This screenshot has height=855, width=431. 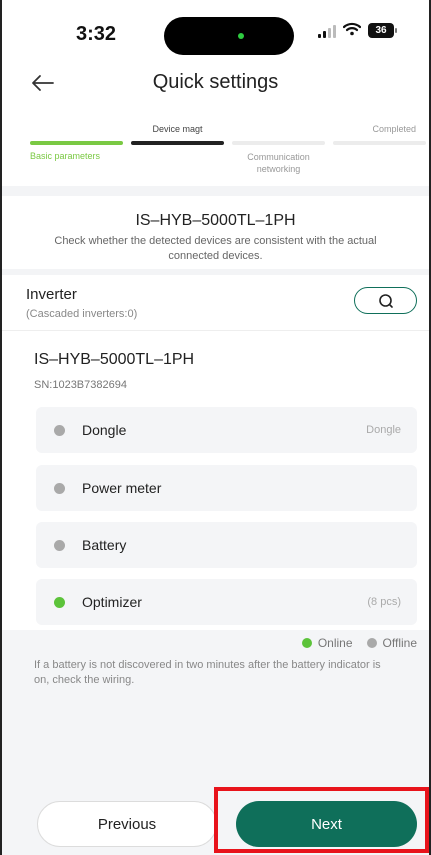 I want to click on page-title: Quick settings, so click(x=215, y=82).